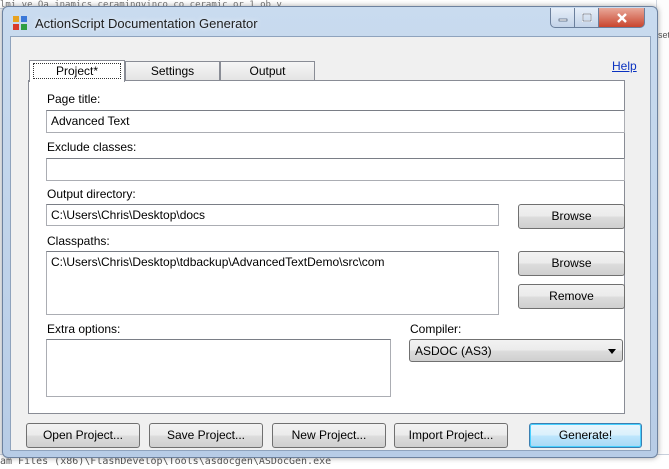 The width and height of the screenshot is (669, 469). I want to click on extra-options-input, so click(218, 368).